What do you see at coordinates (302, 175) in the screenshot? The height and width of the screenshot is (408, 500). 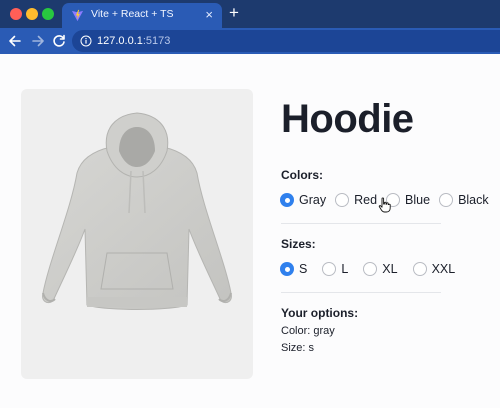 I see `colors-label: Colors:` at bounding box center [302, 175].